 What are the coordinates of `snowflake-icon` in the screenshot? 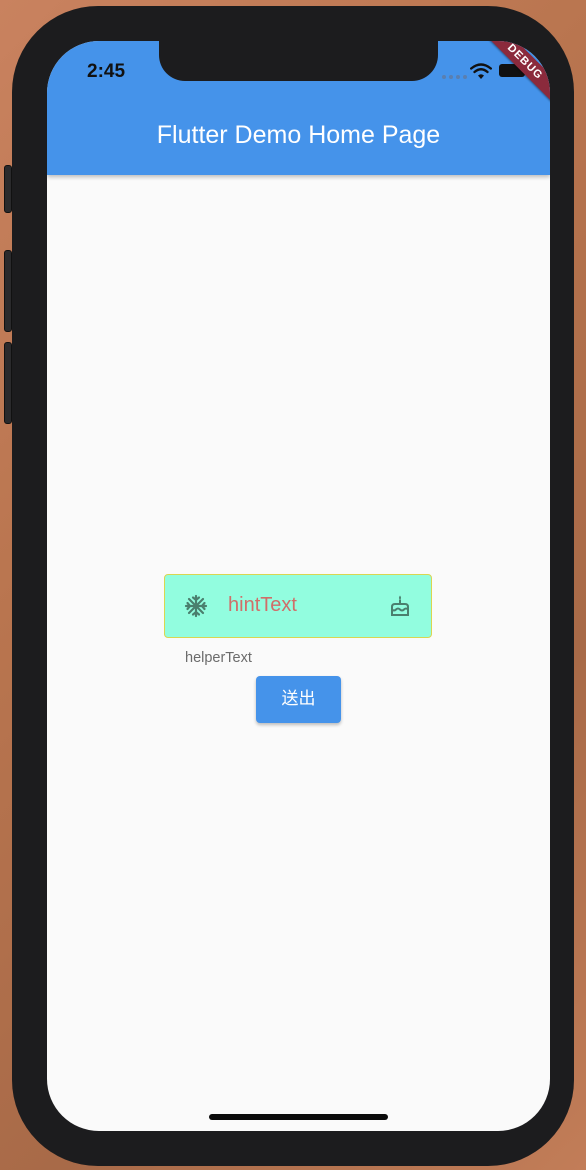 It's located at (196, 606).